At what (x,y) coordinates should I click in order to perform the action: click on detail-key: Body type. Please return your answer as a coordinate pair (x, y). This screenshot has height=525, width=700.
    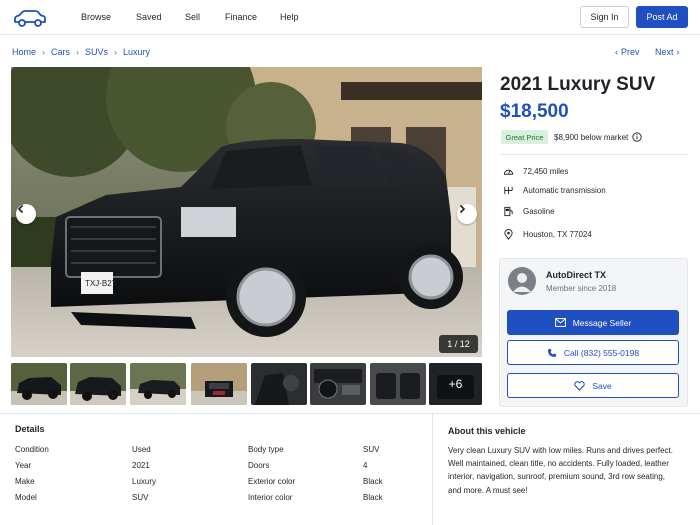
    Looking at the image, I should click on (266, 449).